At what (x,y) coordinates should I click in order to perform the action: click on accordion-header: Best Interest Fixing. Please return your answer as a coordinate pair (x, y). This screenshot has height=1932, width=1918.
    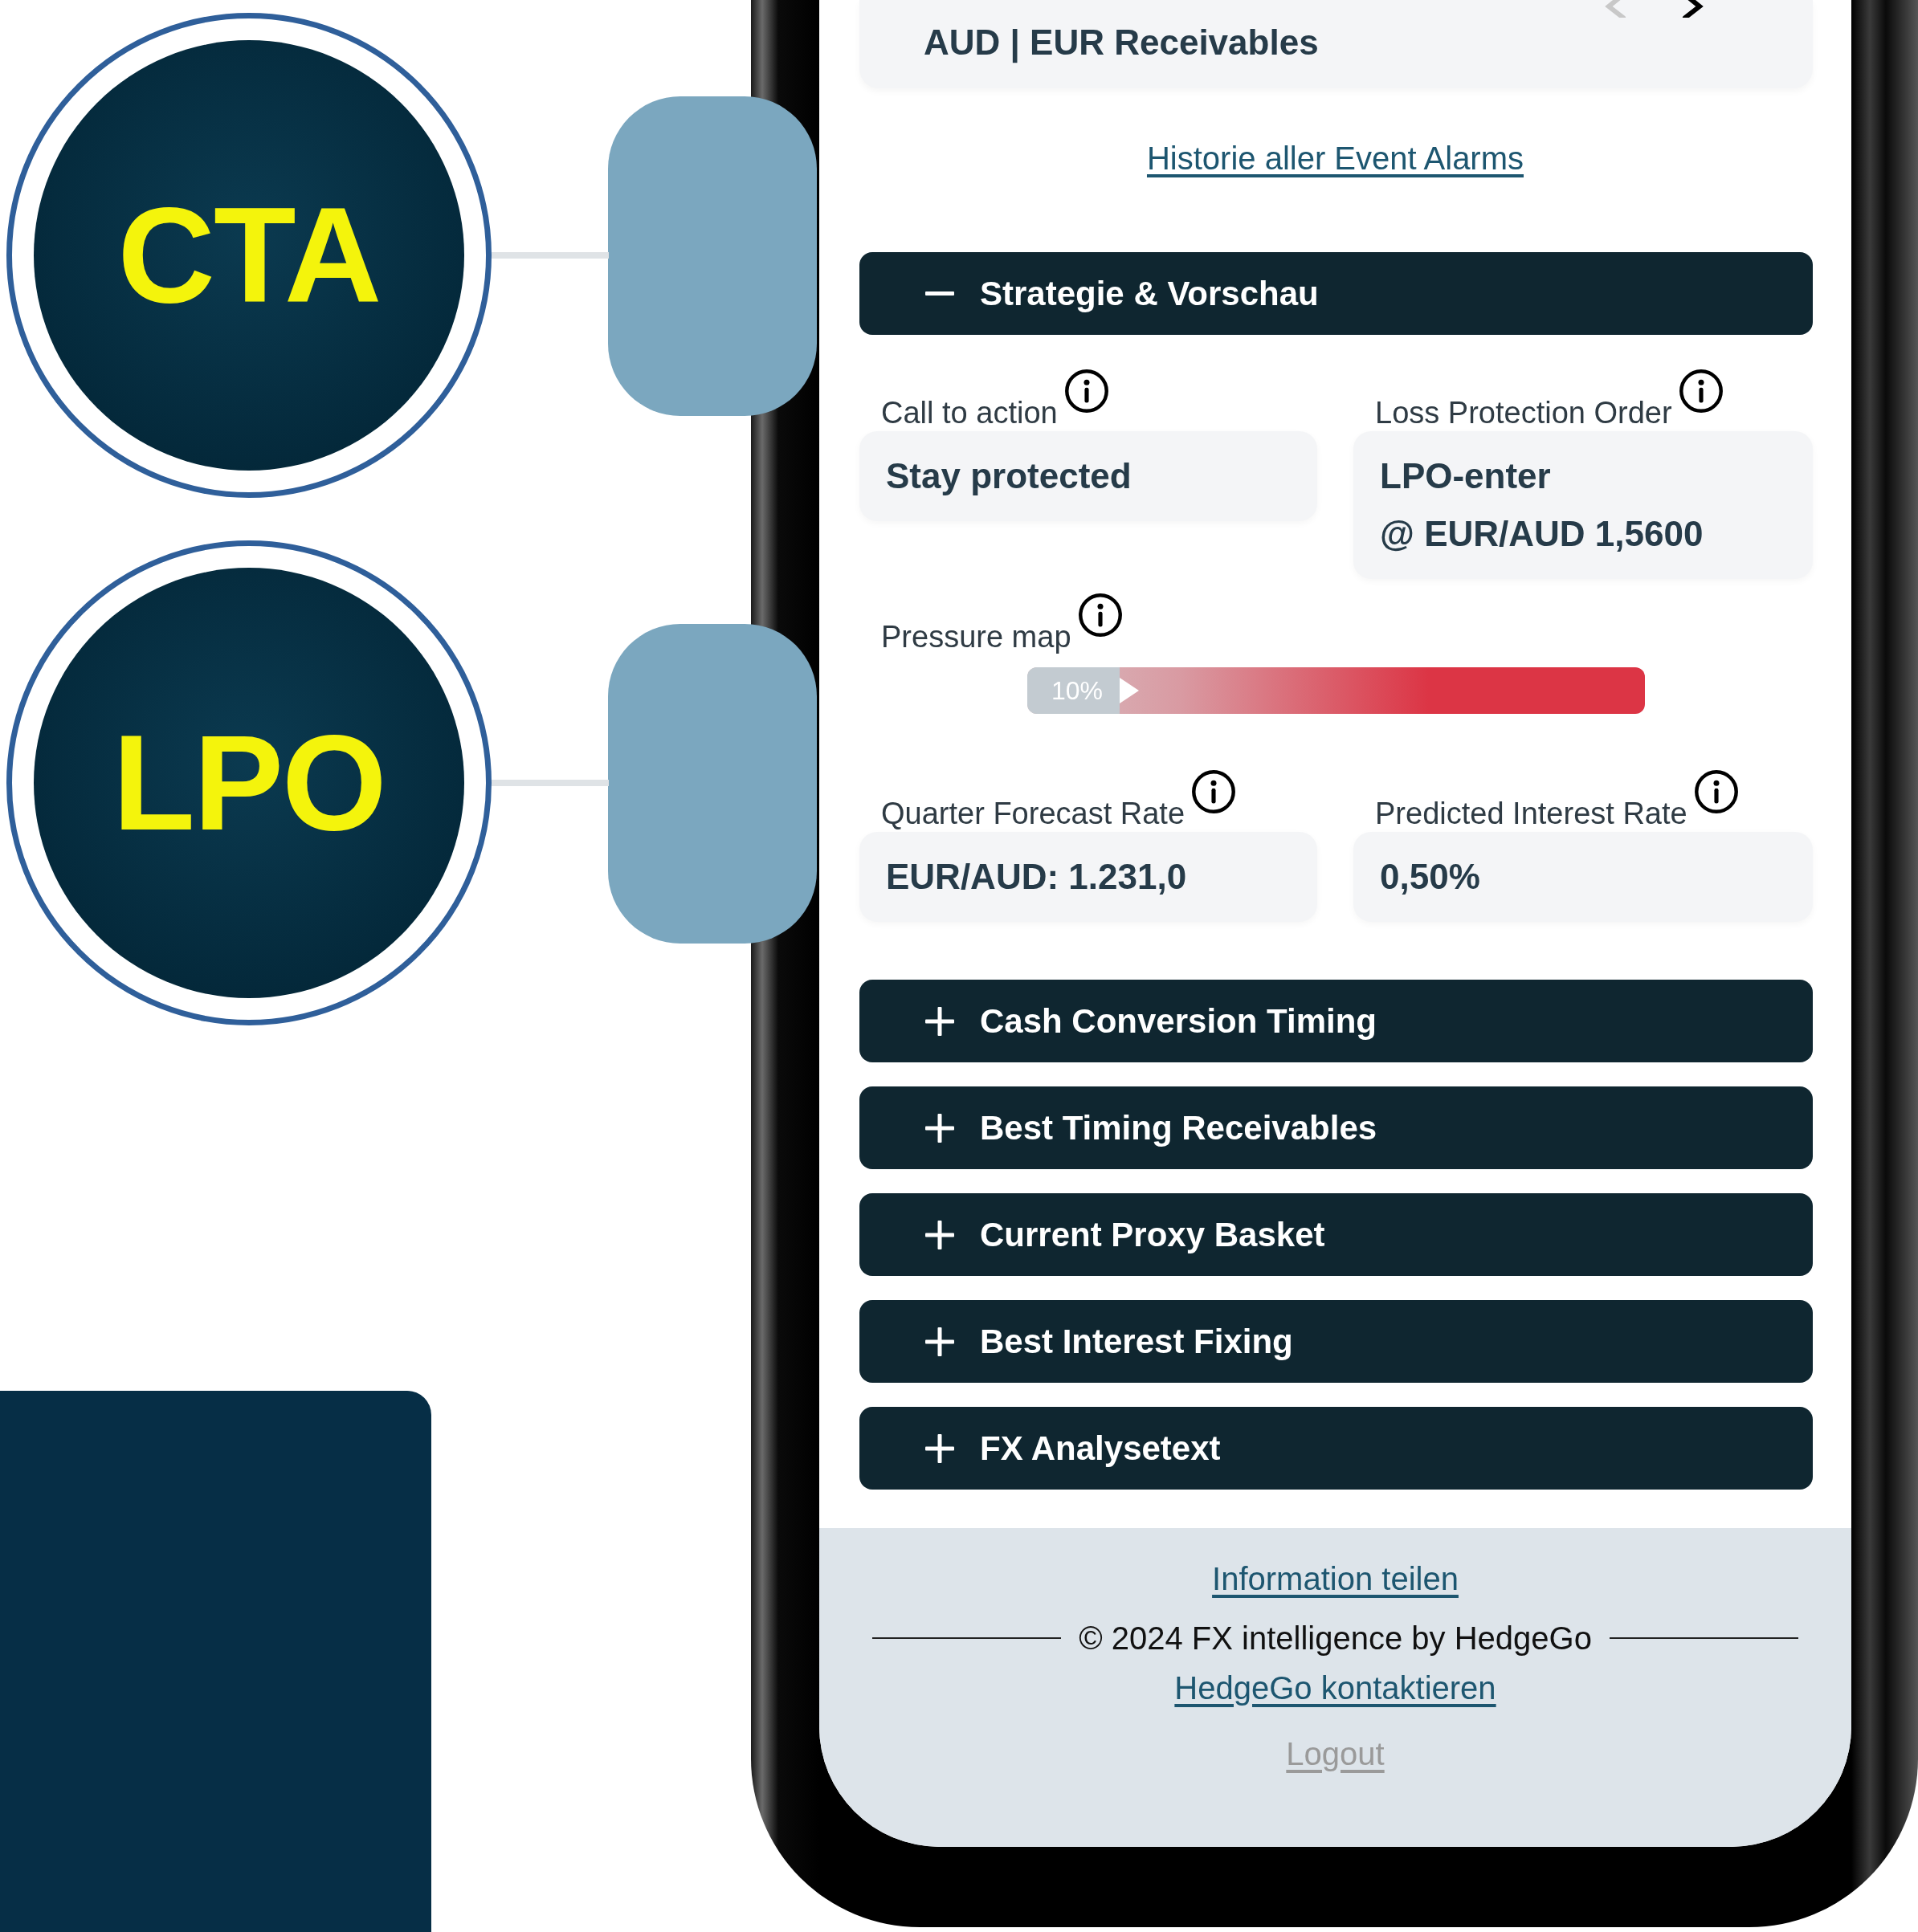
    Looking at the image, I should click on (1336, 1341).